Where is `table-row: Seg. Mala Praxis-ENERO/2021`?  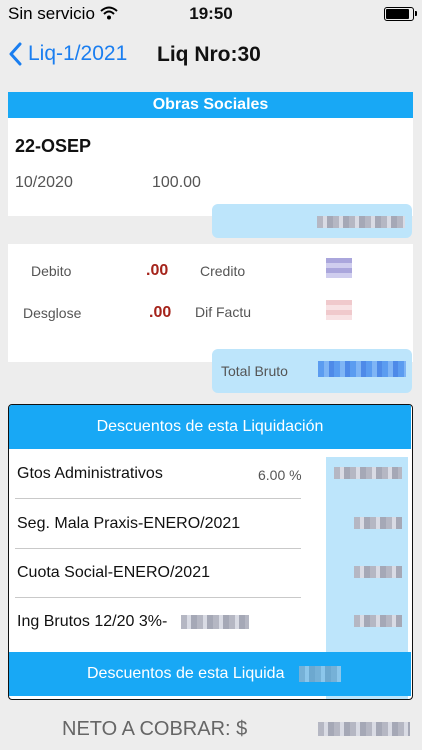 table-row: Seg. Mala Praxis-ENERO/2021 is located at coordinates (210, 525).